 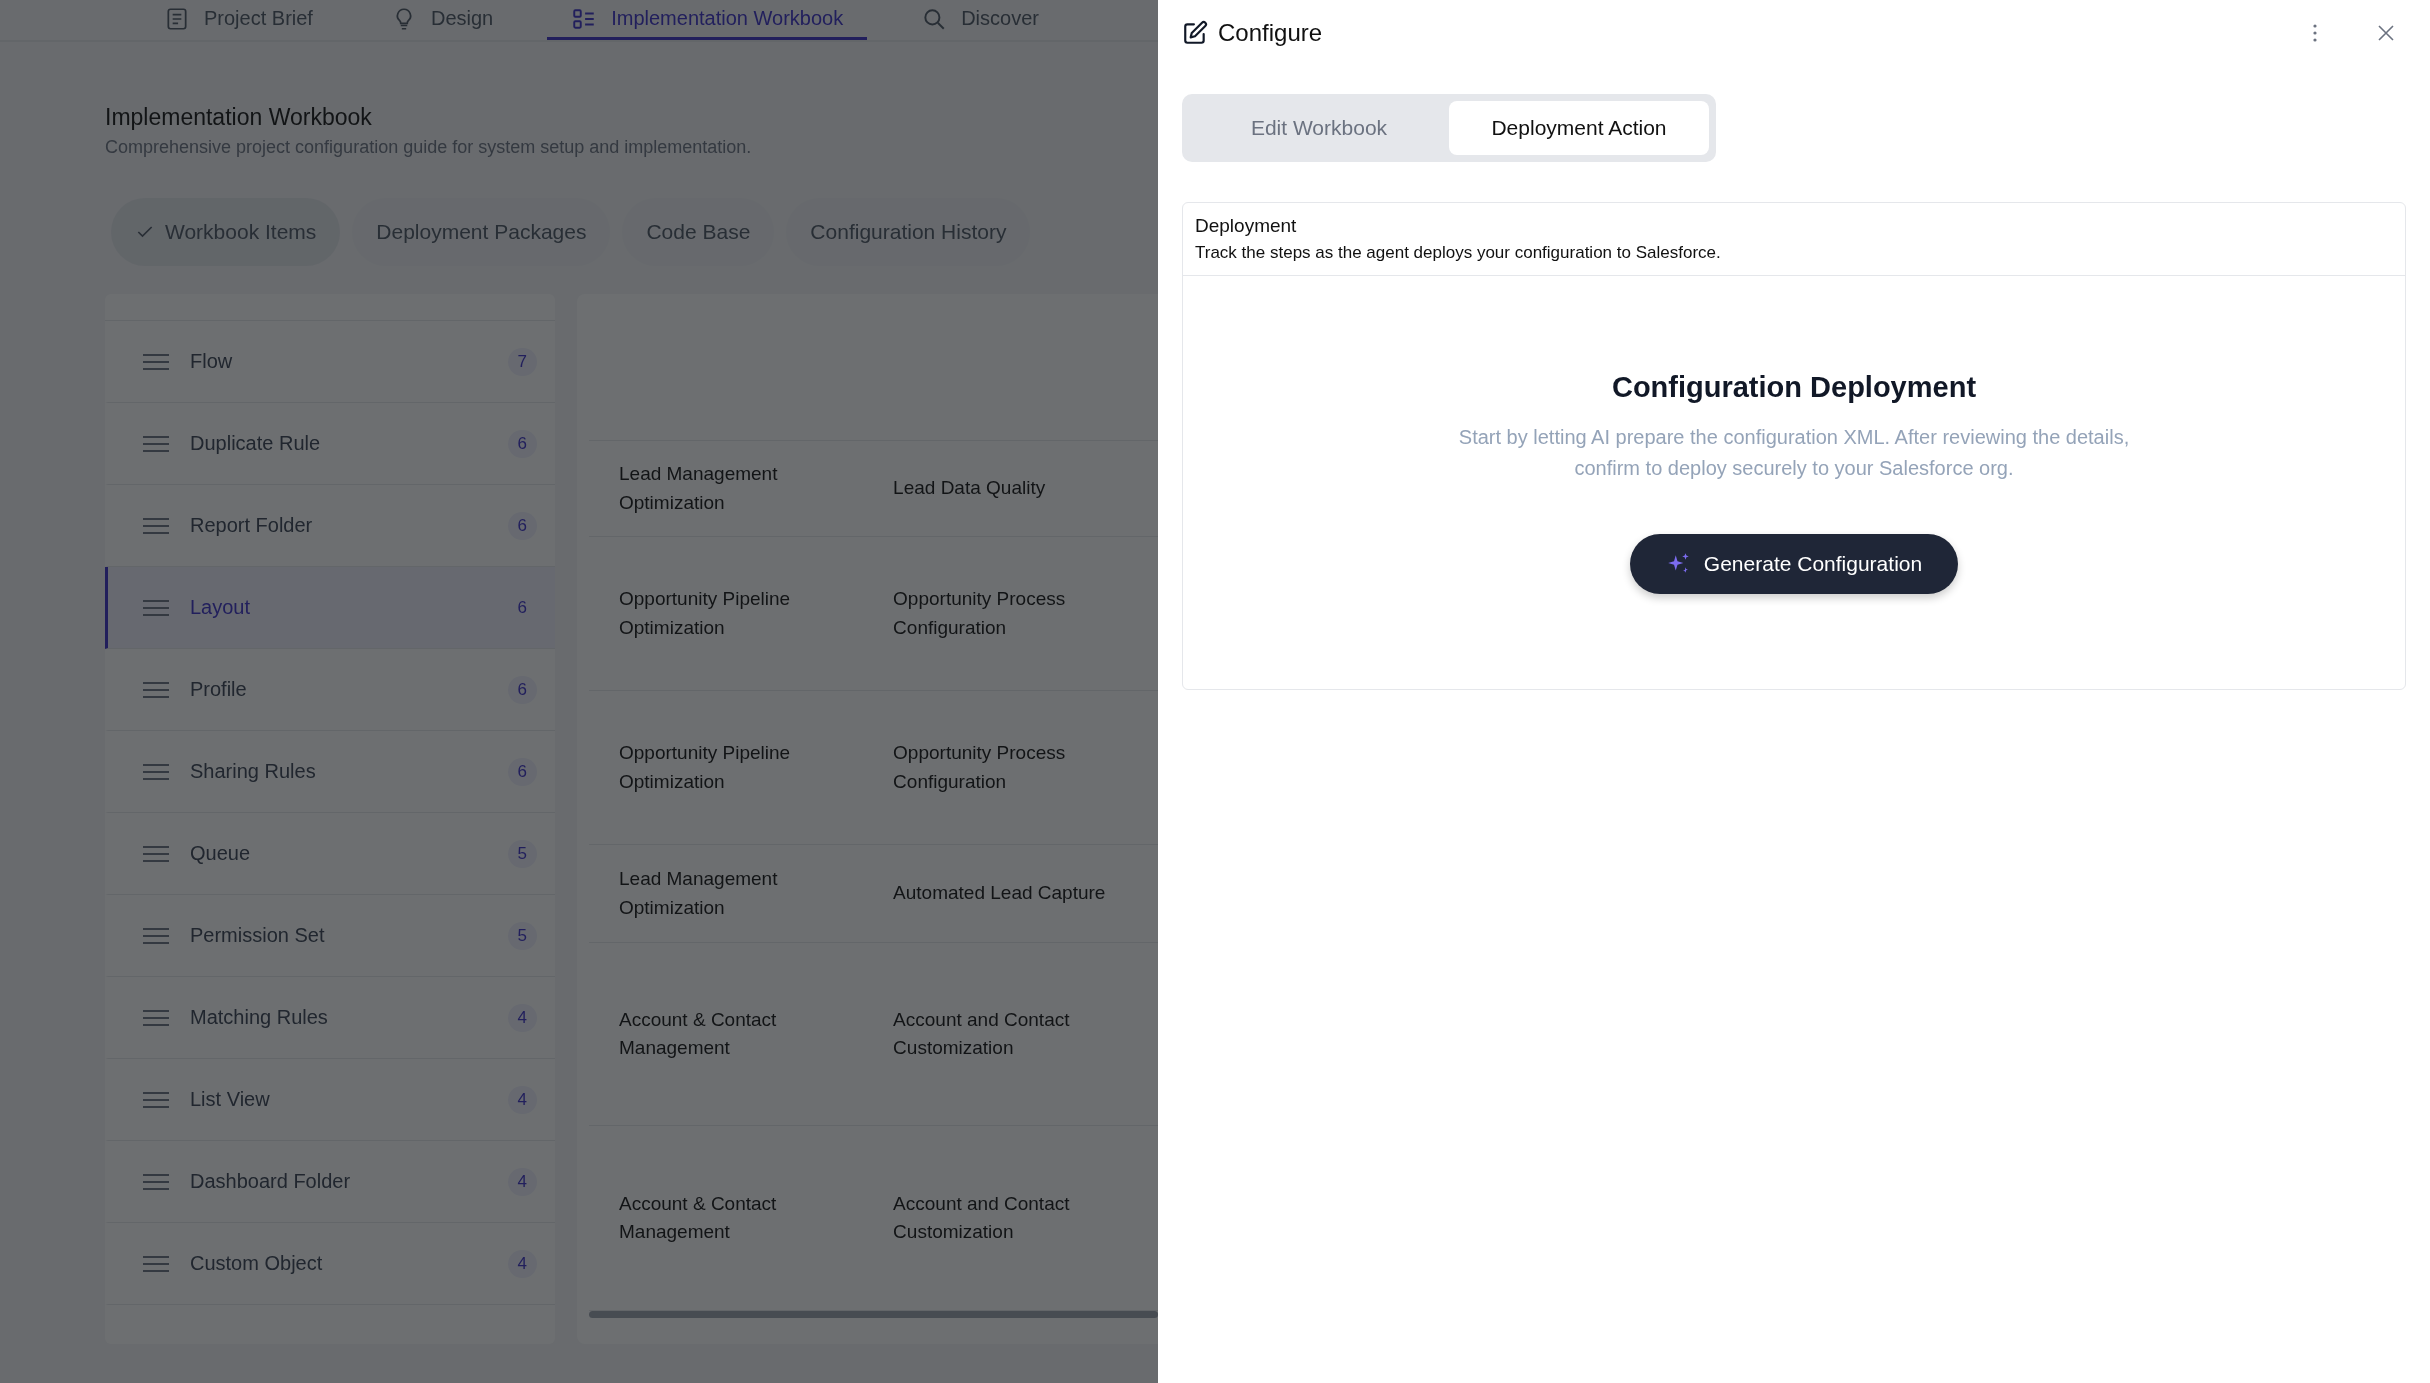 I want to click on table-cell-text: Lead Data Quality, so click(x=969, y=488).